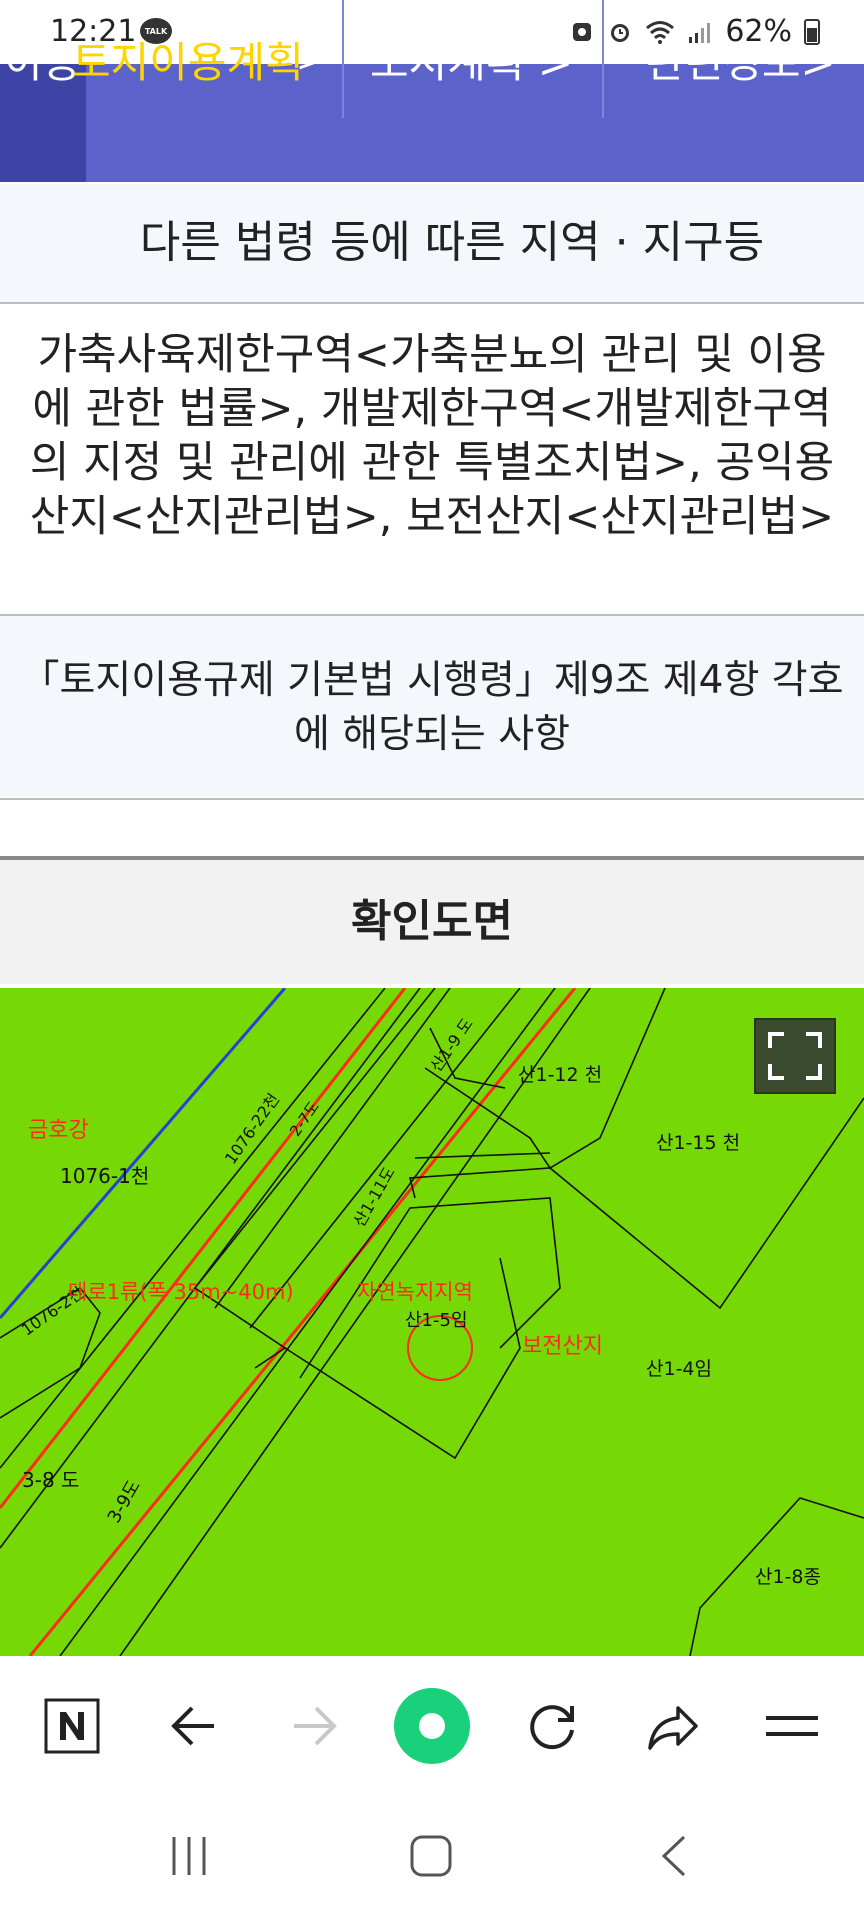 Image resolution: width=864 pixels, height=1920 pixels. I want to click on map-label-parcel: 1076-1천, so click(105, 1176).